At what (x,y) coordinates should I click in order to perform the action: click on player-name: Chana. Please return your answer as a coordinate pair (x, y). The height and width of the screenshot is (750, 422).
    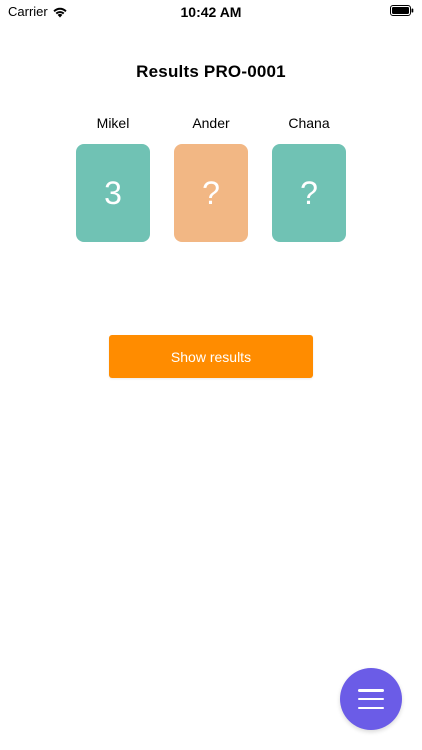
    Looking at the image, I should click on (309, 123).